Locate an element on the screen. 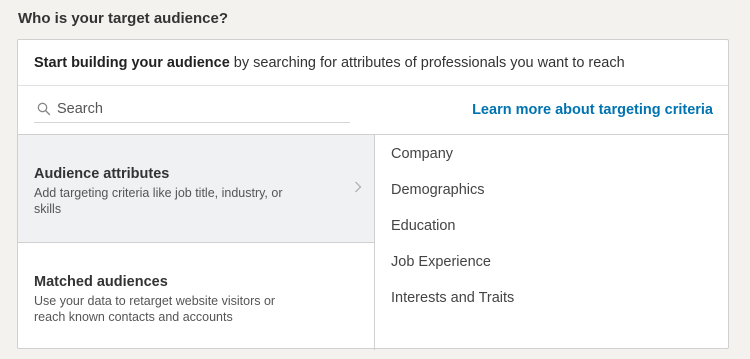 This screenshot has height=359, width=750. learn-more-link: Learn more about targeting criteria is located at coordinates (592, 110).